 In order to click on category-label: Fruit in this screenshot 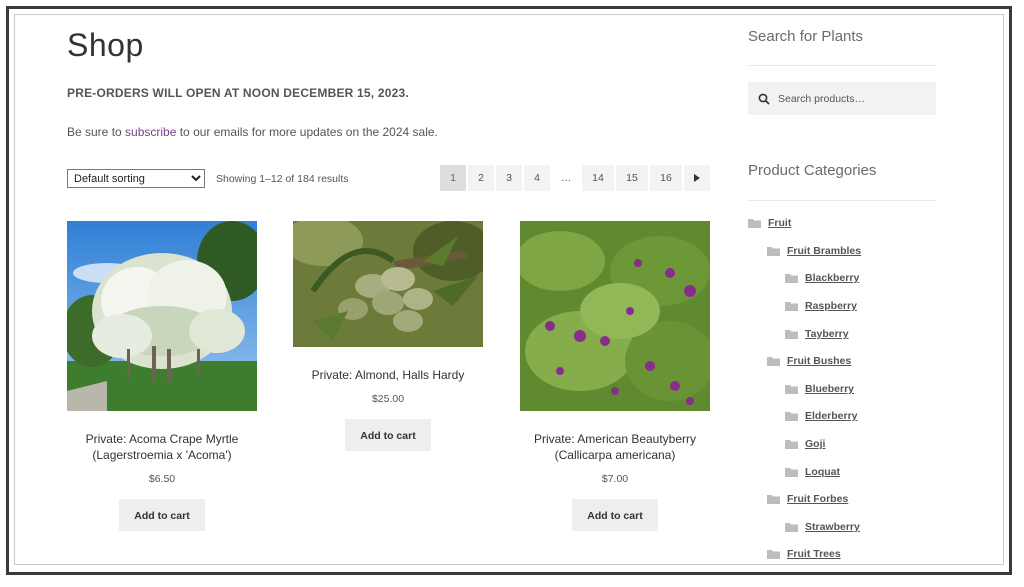, I will do `click(780, 223)`.